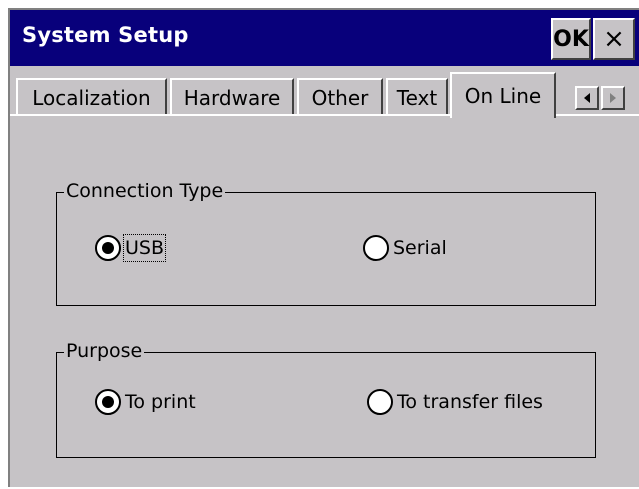 This screenshot has width=639, height=489. Describe the element at coordinates (105, 35) in the screenshot. I see `window-title: System Setup` at that location.